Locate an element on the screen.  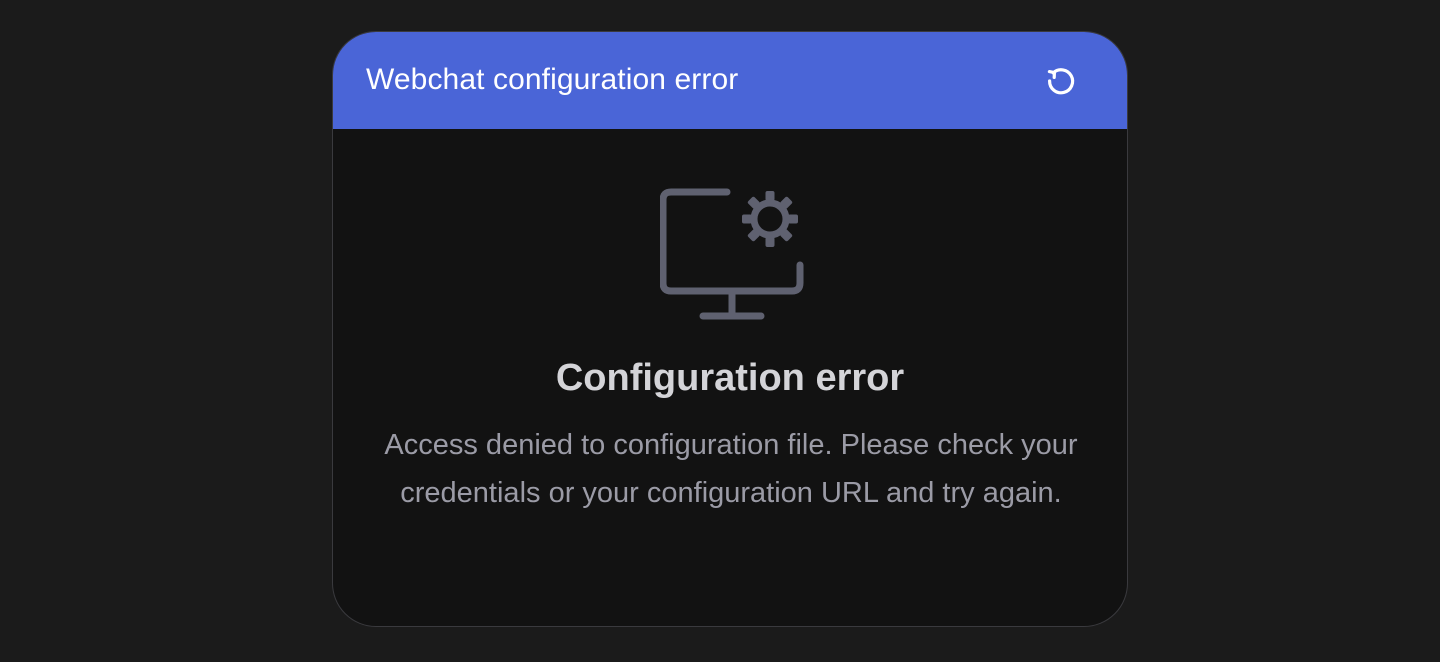
header-title: Webchat configuration error is located at coordinates (552, 79).